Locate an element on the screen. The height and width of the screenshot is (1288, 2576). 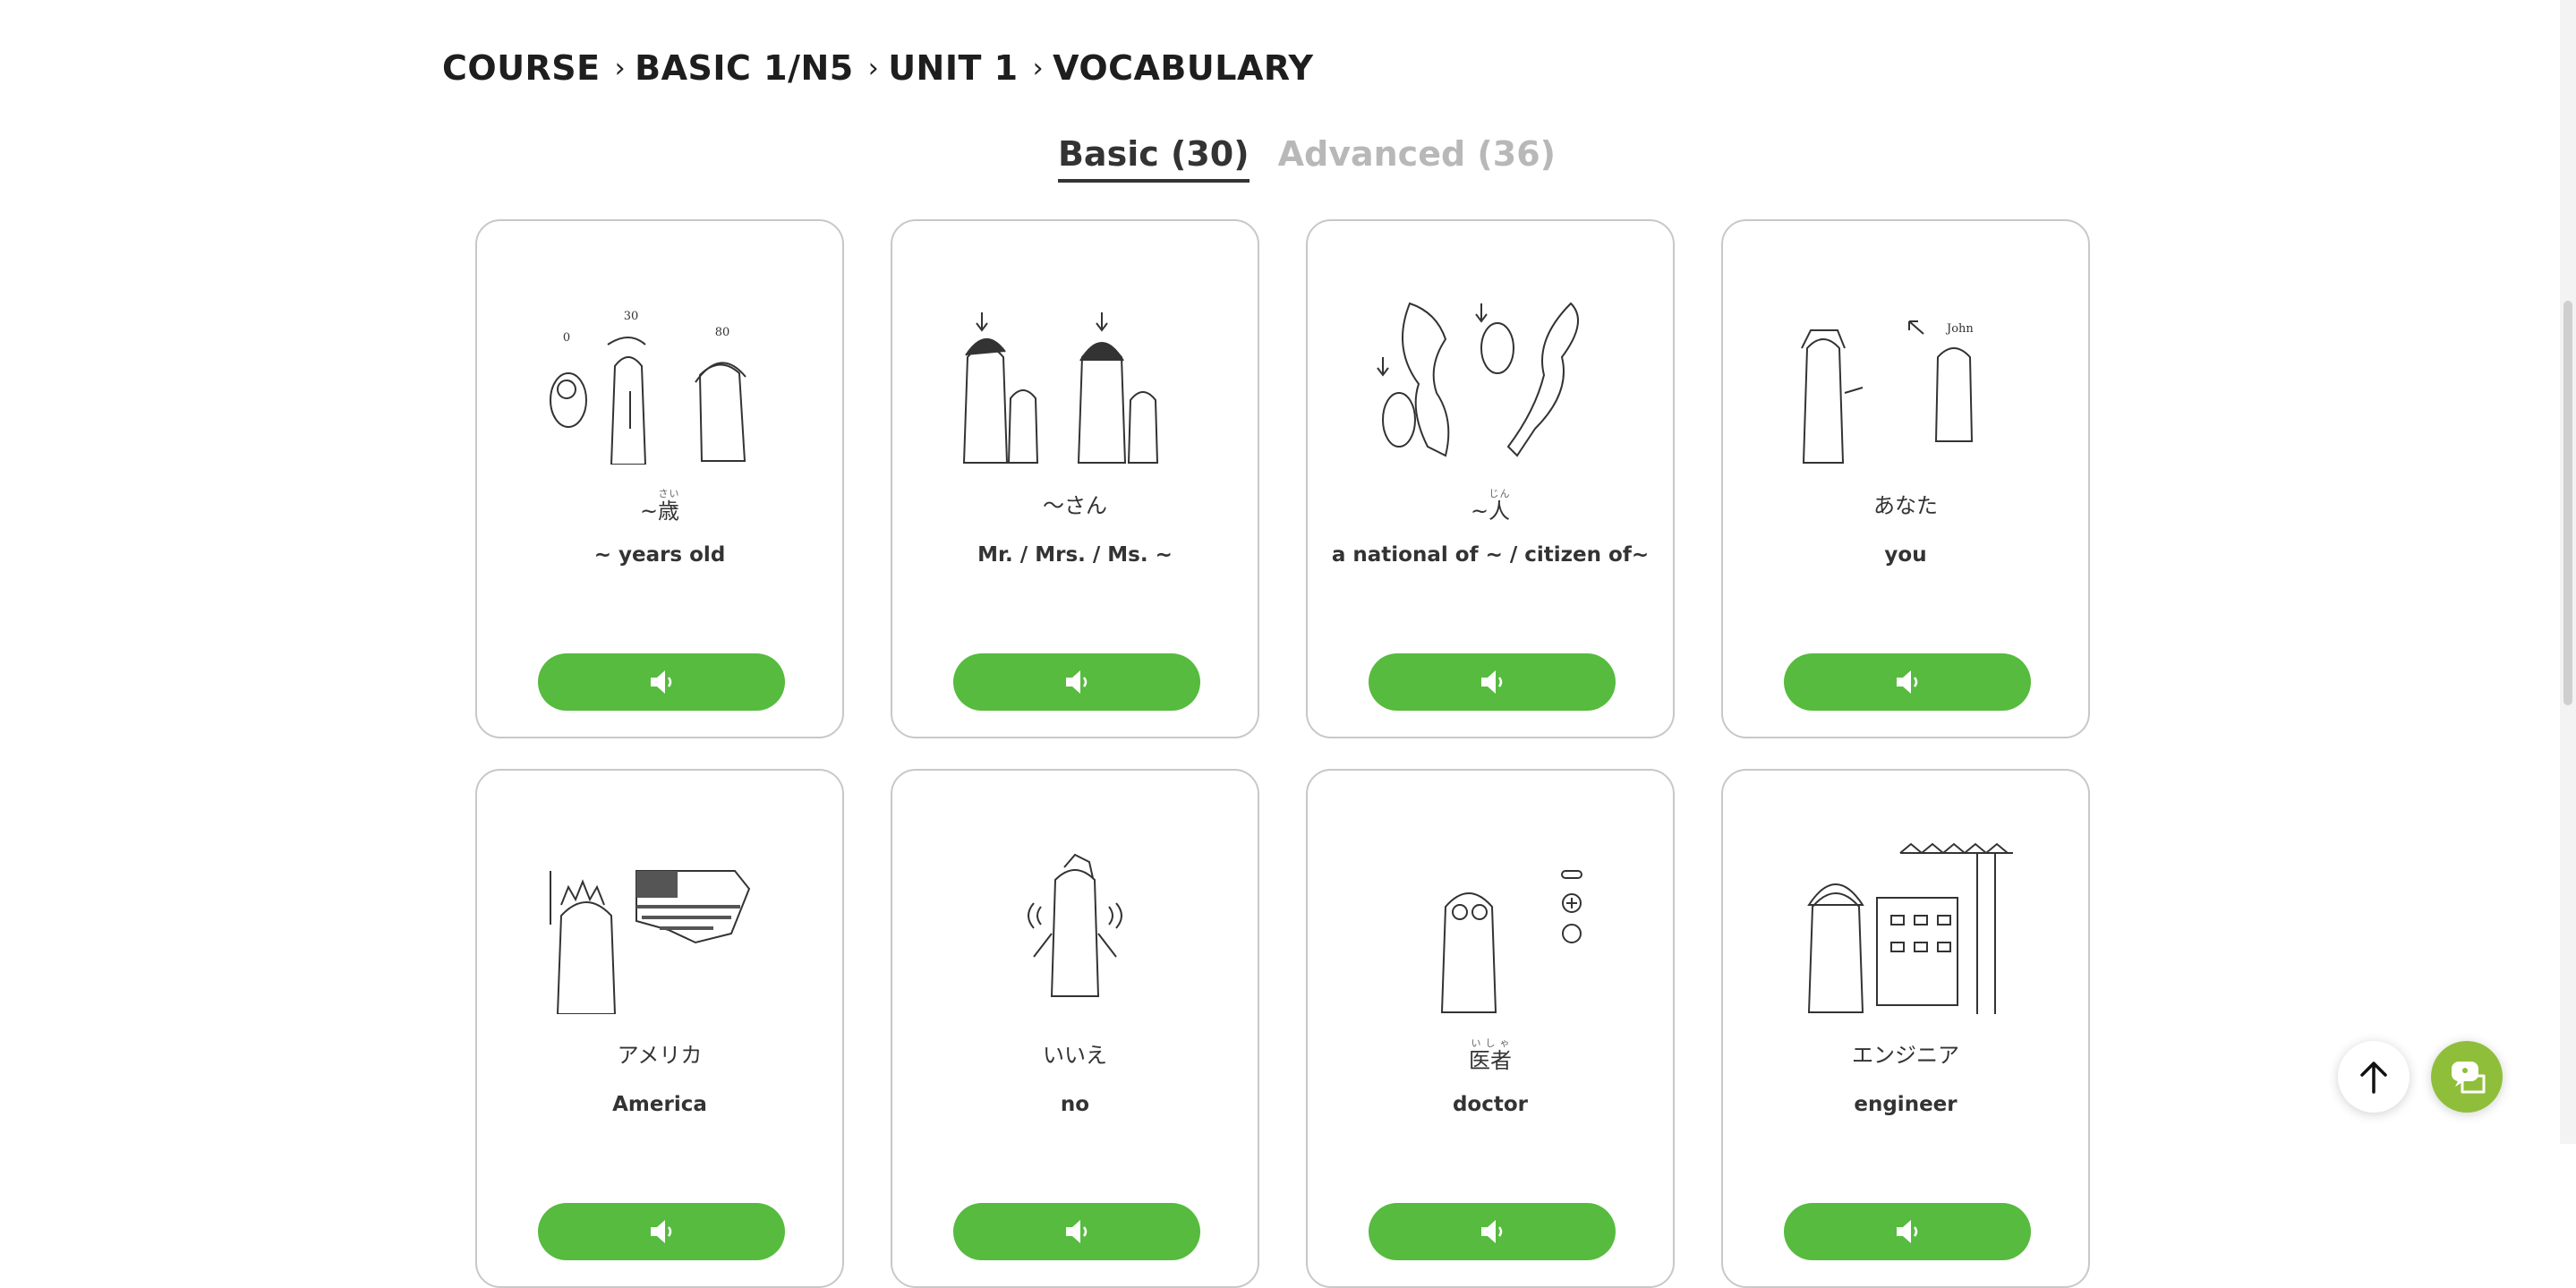
engineer-illustration-icon is located at coordinates (1910, 928).